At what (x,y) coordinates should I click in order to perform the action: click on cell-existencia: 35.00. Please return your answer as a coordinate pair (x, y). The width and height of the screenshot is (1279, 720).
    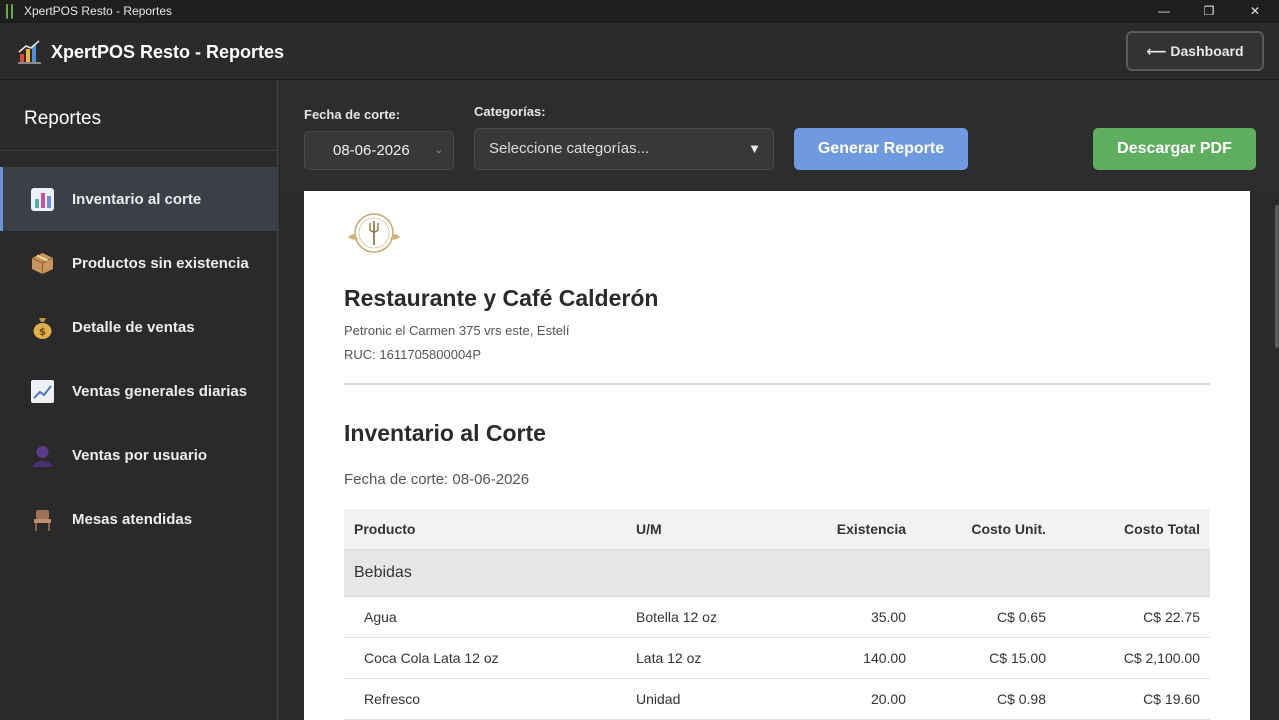
    Looking at the image, I should click on (846, 617).